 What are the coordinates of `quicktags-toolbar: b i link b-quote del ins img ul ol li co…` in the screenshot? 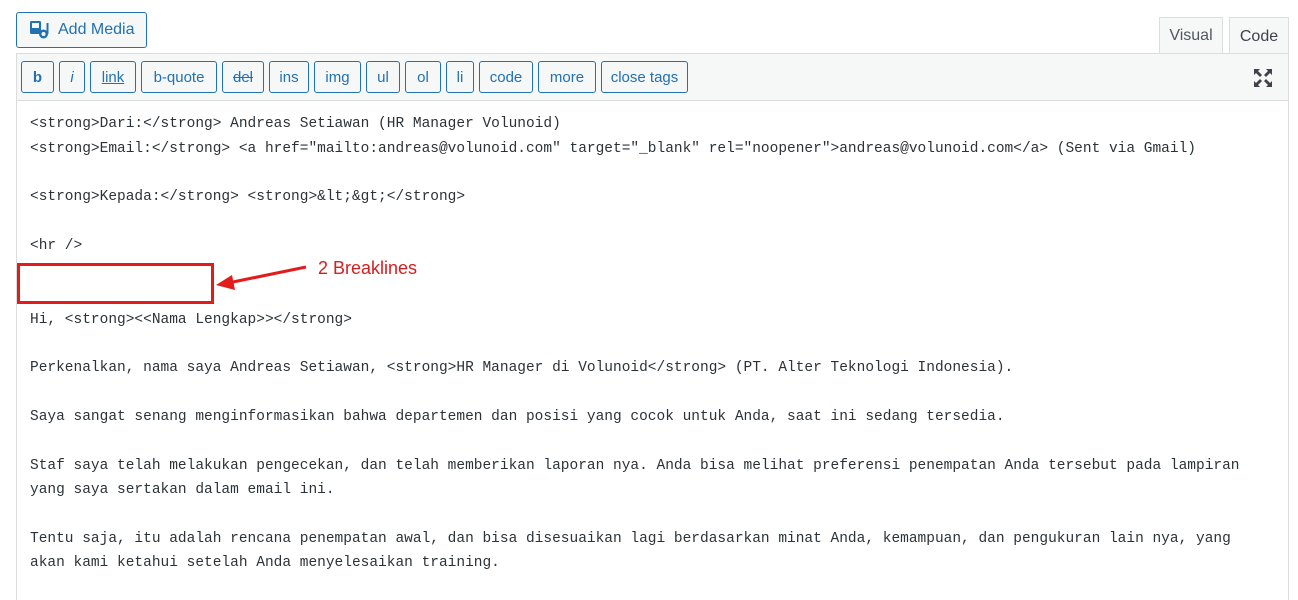 It's located at (652, 77).